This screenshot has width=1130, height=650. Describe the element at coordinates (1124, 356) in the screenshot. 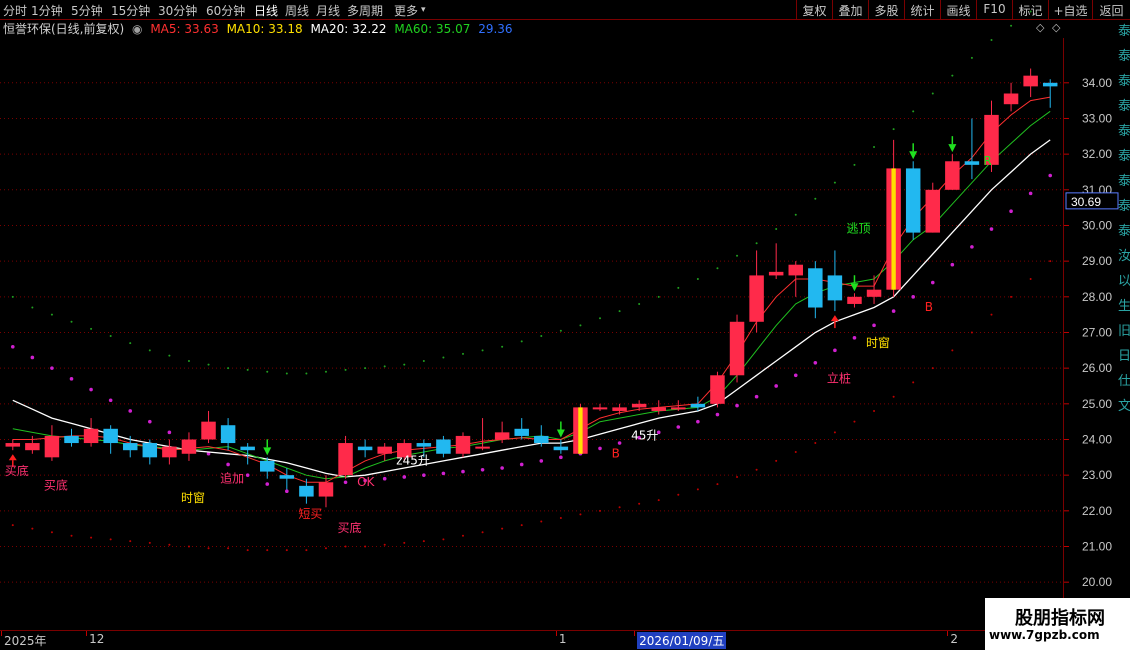

I see `side-glyph: 日` at that location.